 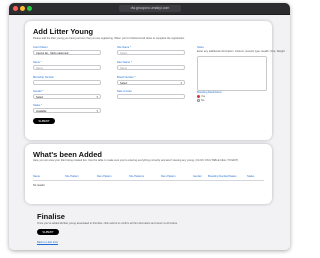 I want to click on notes-label: Notes, so click(x=200, y=47).